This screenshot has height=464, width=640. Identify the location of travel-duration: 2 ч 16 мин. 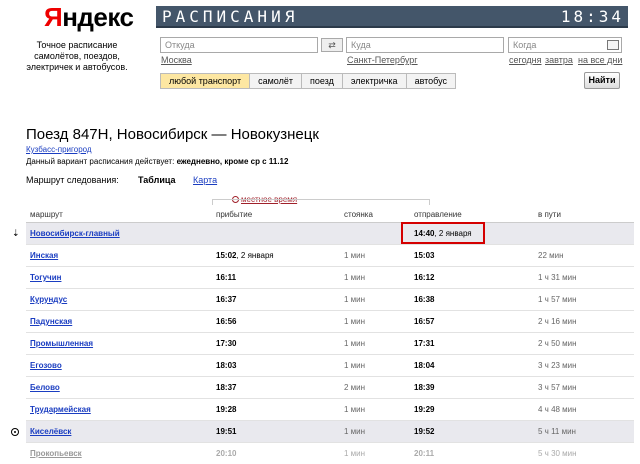
(557, 321).